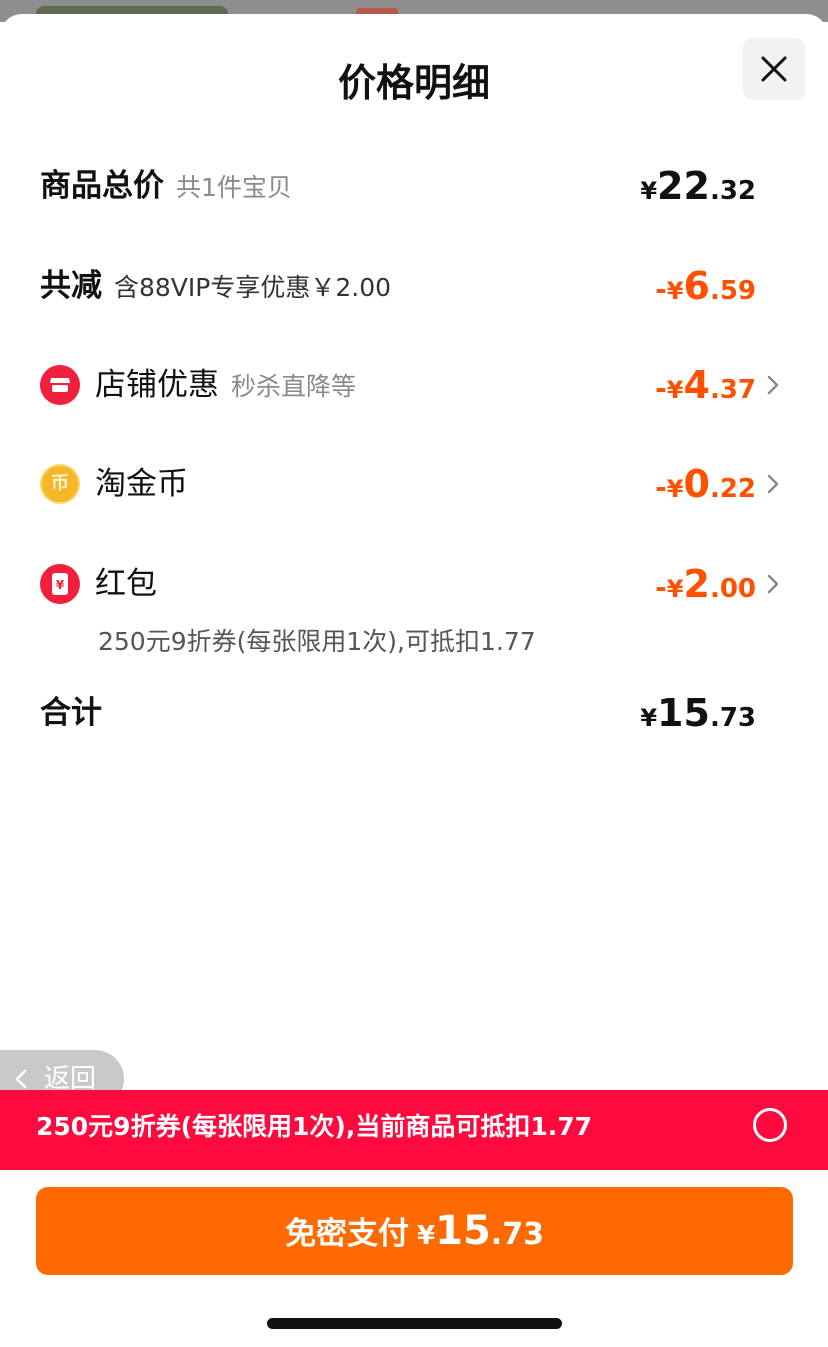 The image size is (828, 1347). Describe the element at coordinates (102, 186) in the screenshot. I see `goods-total-label: 商品总价` at that location.